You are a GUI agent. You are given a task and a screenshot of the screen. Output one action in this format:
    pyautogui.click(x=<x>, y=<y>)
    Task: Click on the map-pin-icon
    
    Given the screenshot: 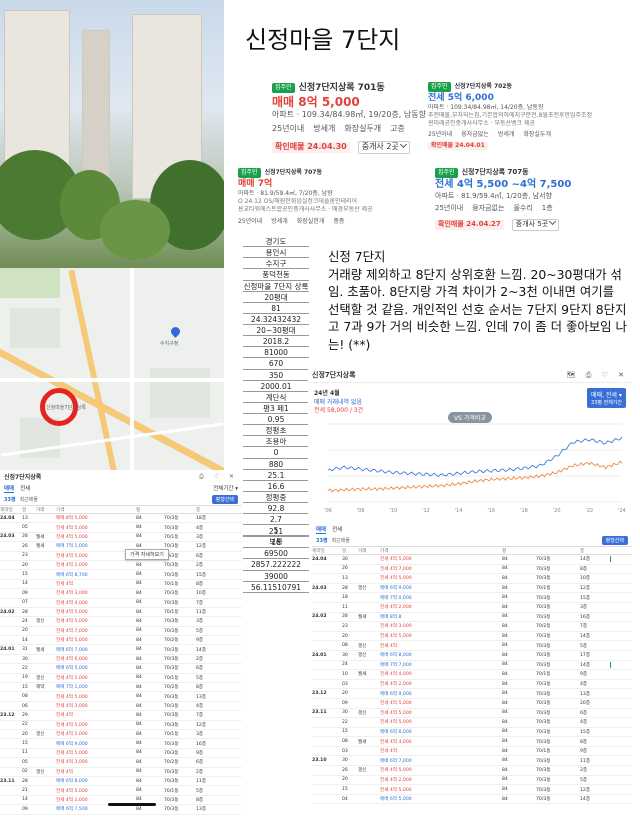 What is the action you would take?
    pyautogui.click(x=175, y=331)
    